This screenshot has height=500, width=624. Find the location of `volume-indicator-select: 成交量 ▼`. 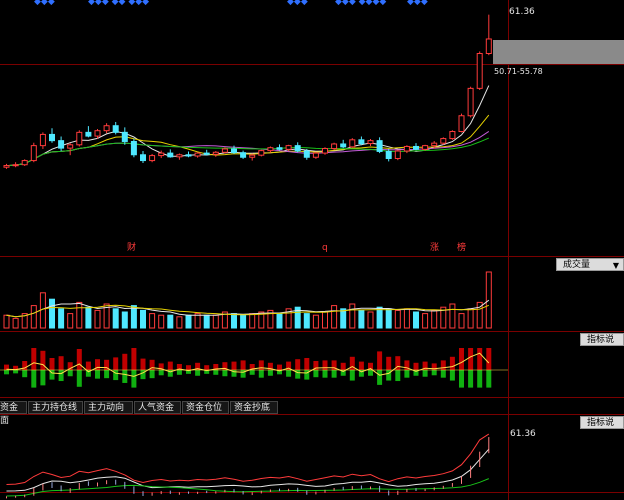

volume-indicator-select: 成交量 ▼ is located at coordinates (590, 264).